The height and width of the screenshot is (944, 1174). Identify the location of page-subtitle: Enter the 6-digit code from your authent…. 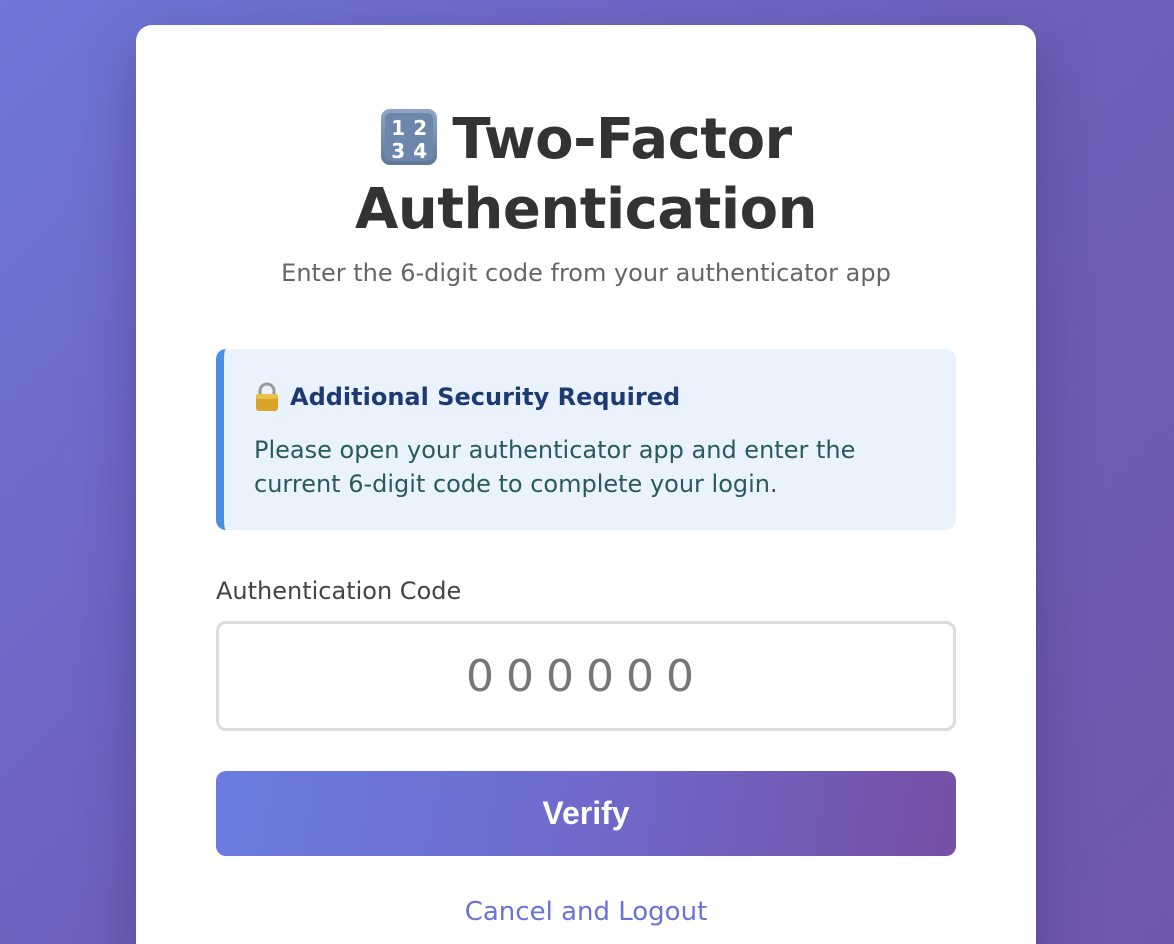
(586, 273).